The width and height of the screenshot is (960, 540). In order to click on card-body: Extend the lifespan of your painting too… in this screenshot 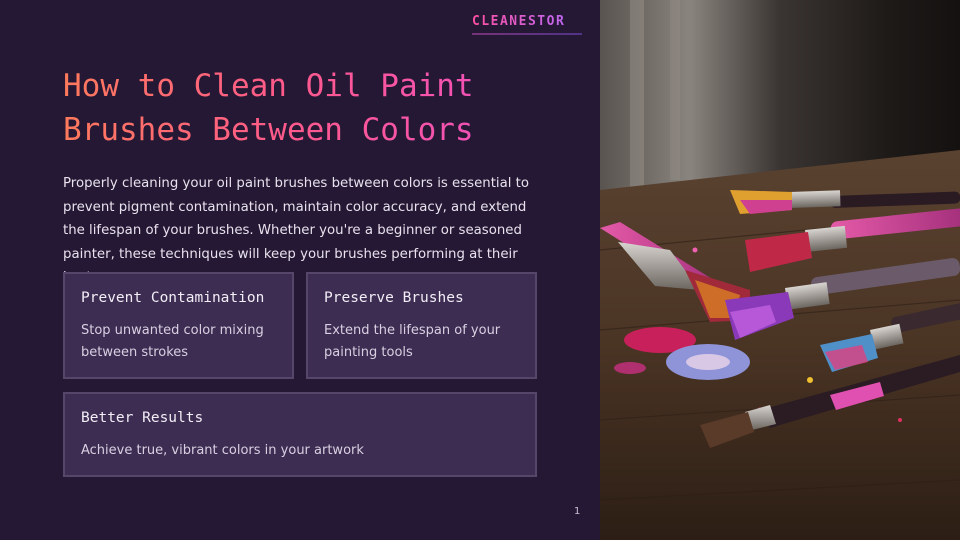, I will do `click(412, 341)`.